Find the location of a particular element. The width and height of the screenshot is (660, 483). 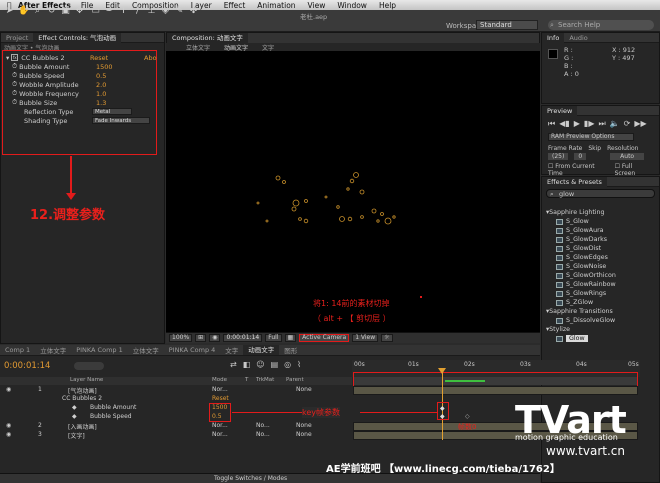

pan-behind-tool-icon: ✥ is located at coordinates (79, 11).